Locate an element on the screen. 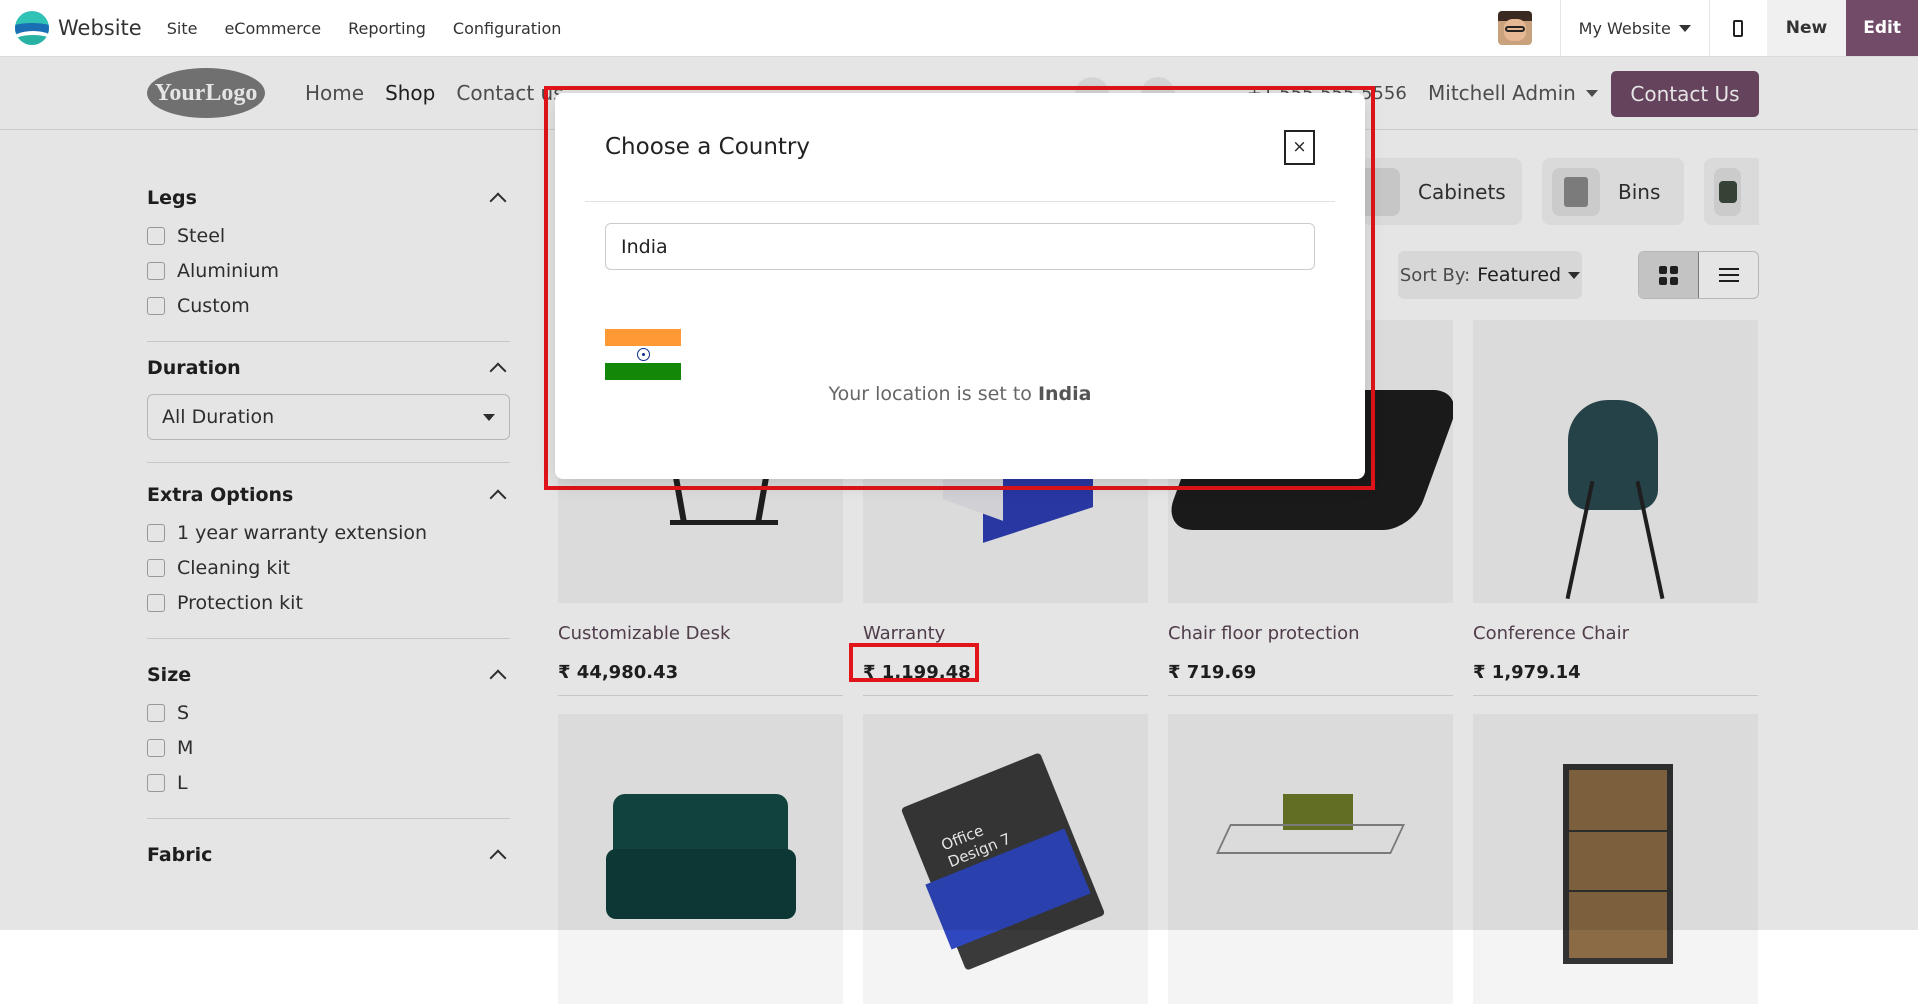 This screenshot has height=1004, width=1918. location-message-prefix: Your location is set to is located at coordinates (930, 394).